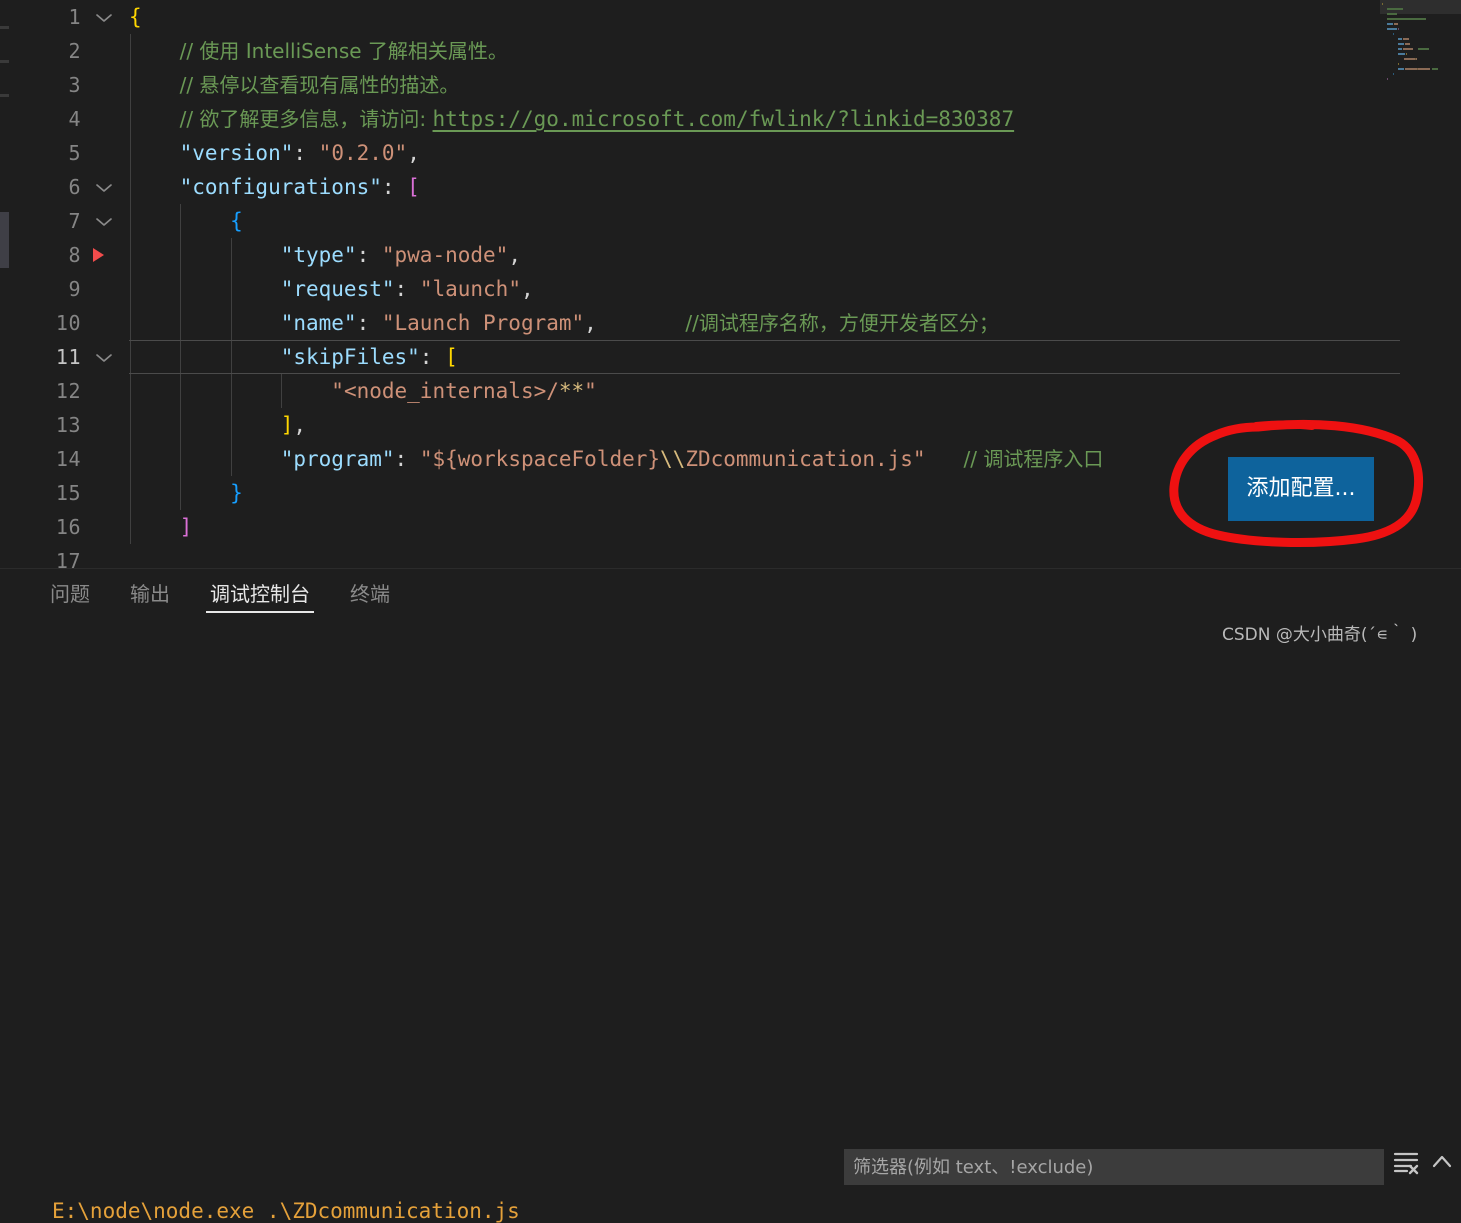 The width and height of the screenshot is (1461, 1223). I want to click on line-number: 15, so click(68, 493).